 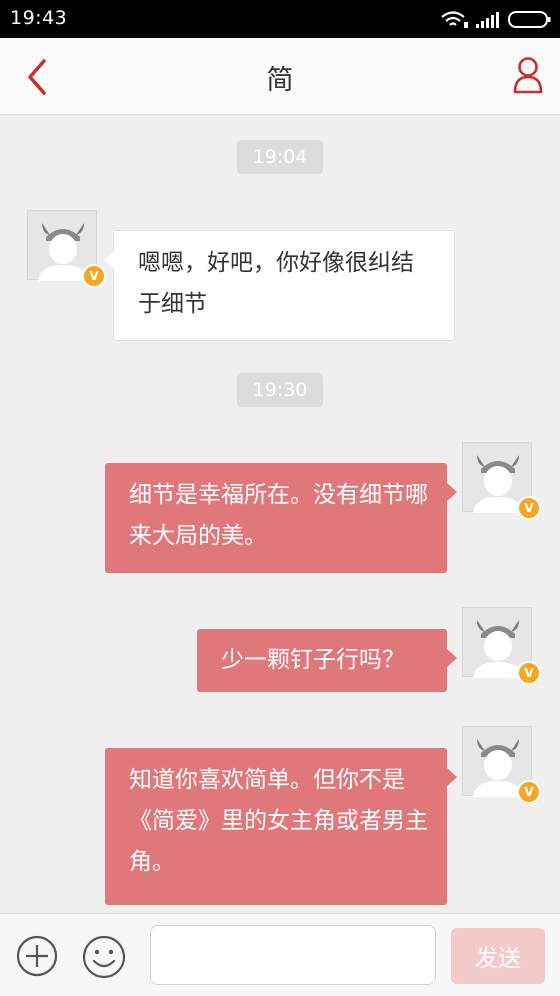 I want to click on emoji-button, so click(x=104, y=957).